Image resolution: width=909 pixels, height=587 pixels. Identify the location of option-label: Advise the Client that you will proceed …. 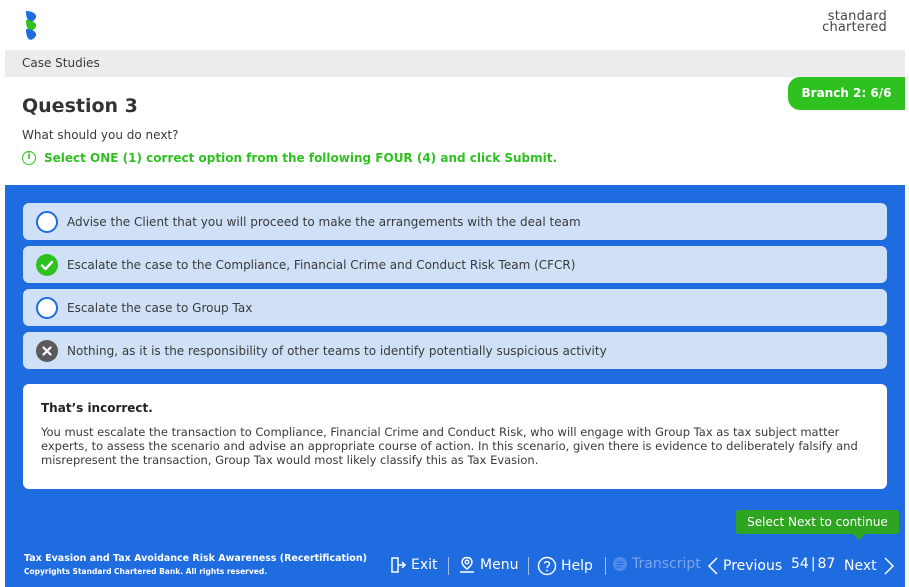
(324, 221).